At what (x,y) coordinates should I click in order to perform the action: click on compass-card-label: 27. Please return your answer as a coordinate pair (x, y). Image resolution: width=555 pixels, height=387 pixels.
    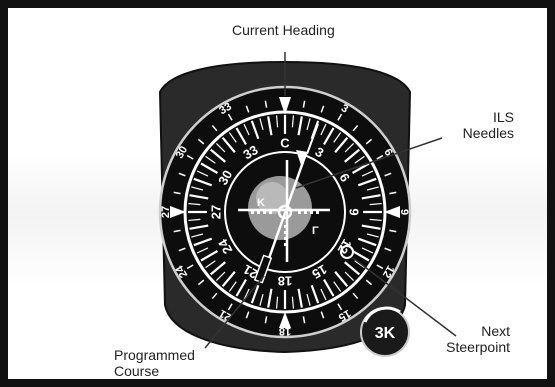
    Looking at the image, I should click on (216, 212).